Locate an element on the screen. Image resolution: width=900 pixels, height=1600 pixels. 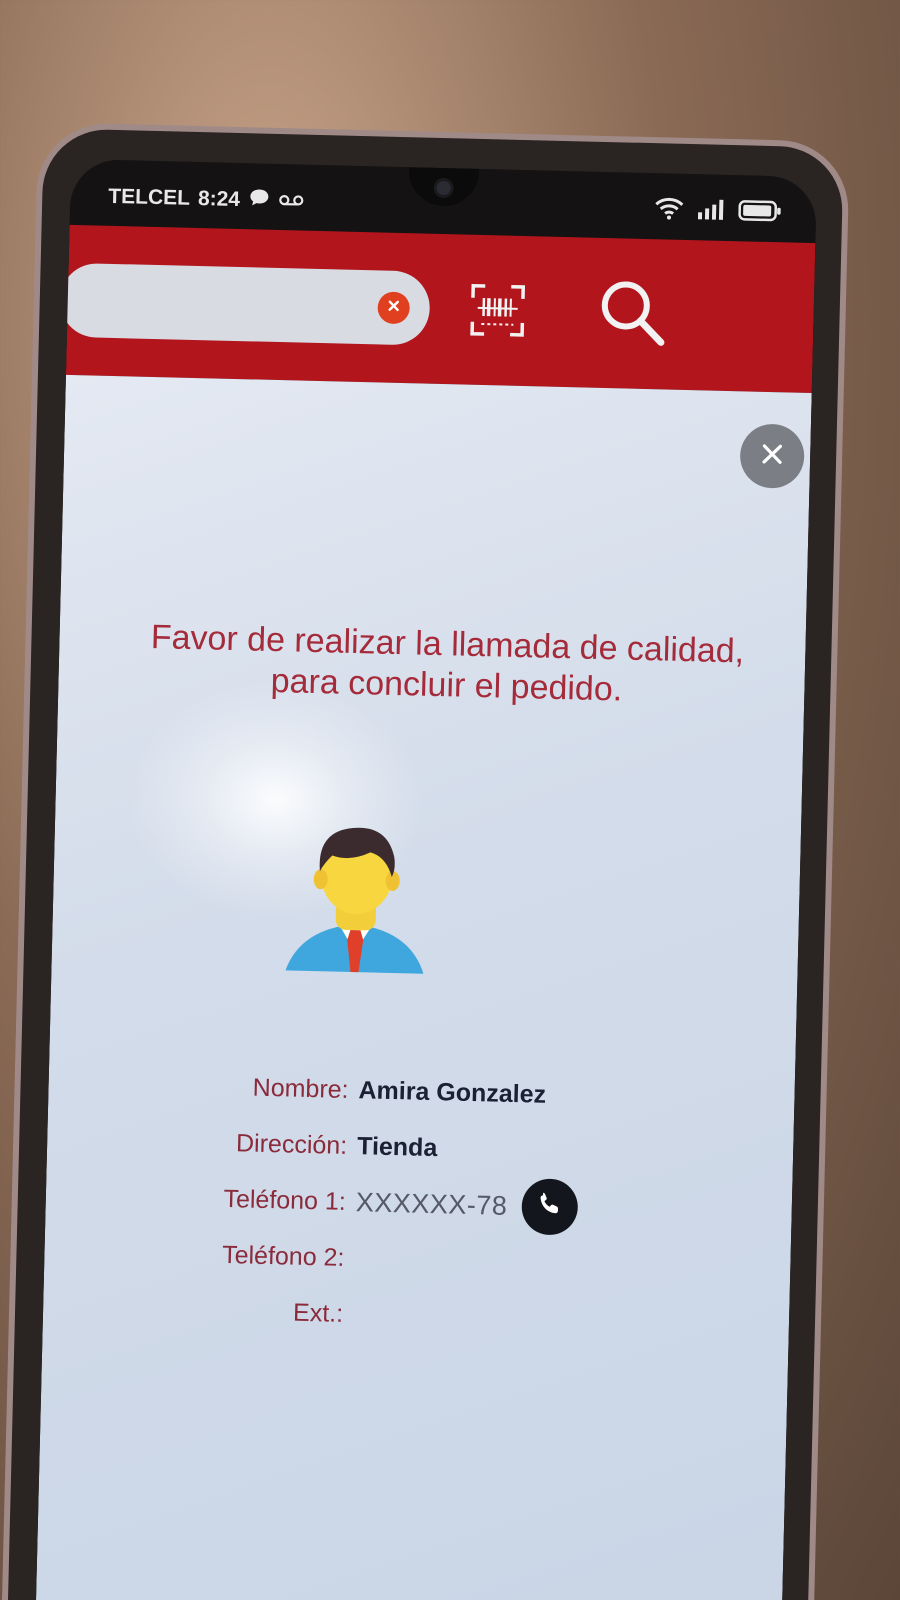
search-button is located at coordinates (634, 314).